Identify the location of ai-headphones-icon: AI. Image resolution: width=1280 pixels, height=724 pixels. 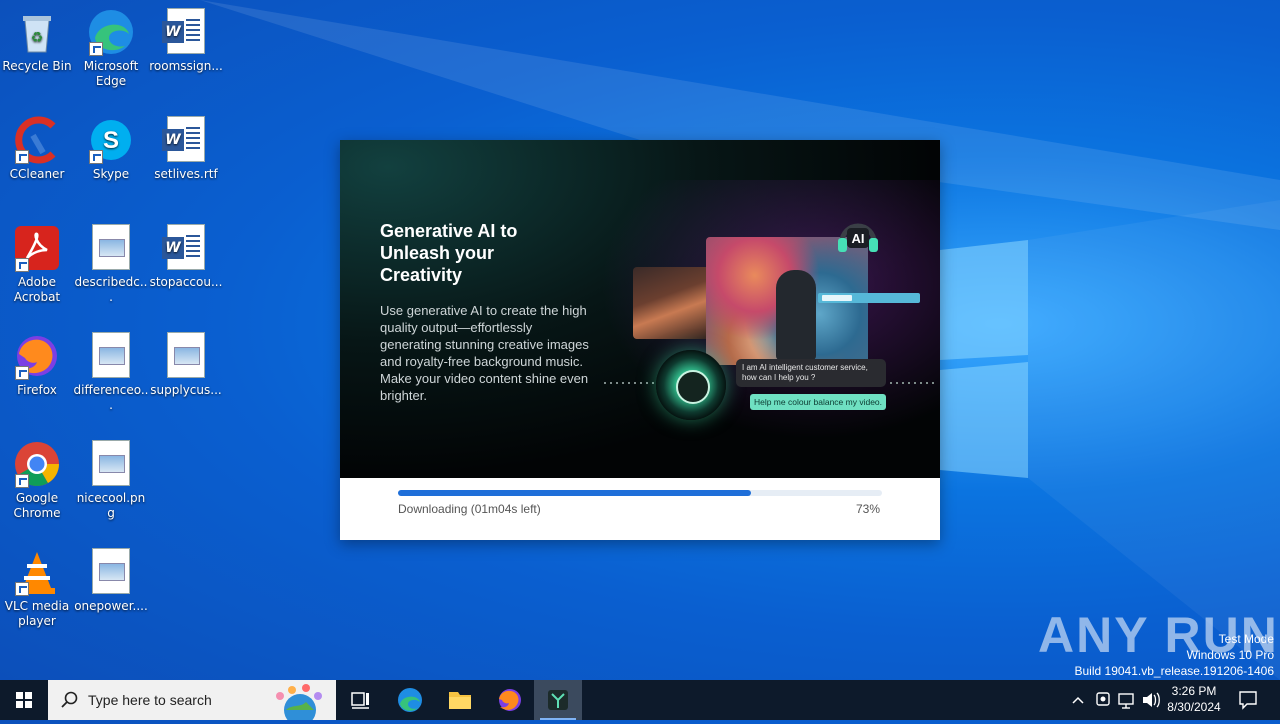
(858, 237).